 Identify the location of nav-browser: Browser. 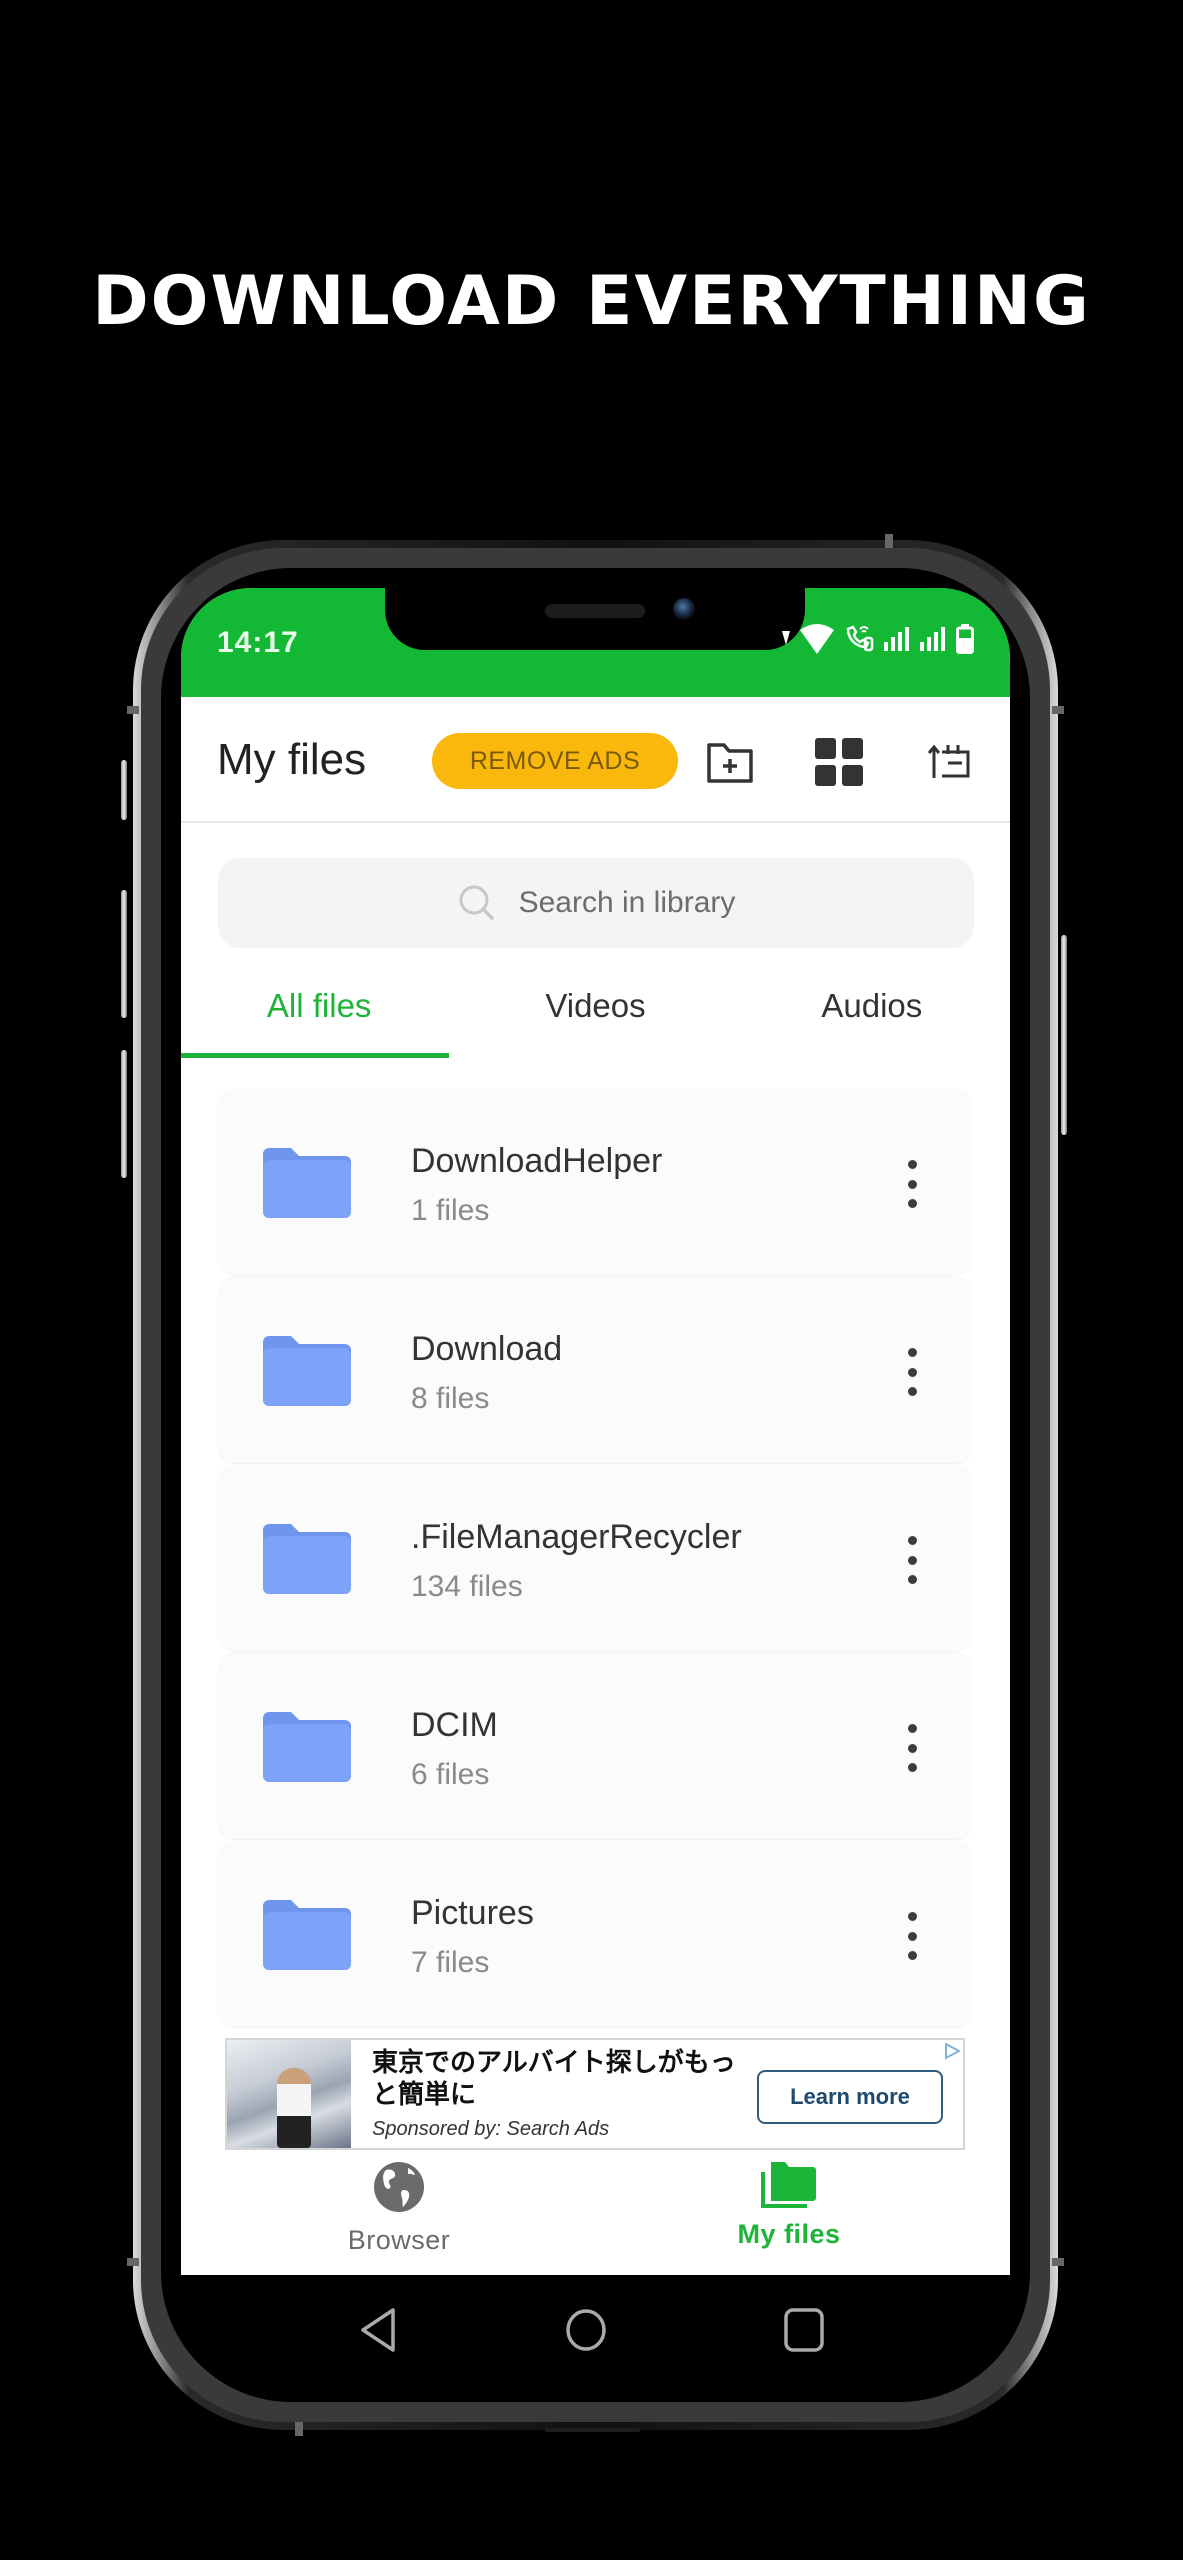
(399, 2208).